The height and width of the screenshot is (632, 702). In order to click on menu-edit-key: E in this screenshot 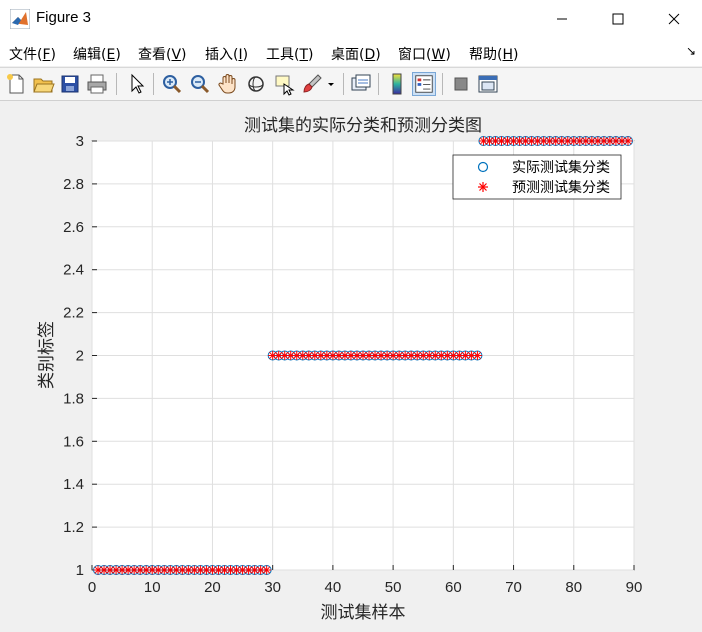, I will do `click(111, 55)`.